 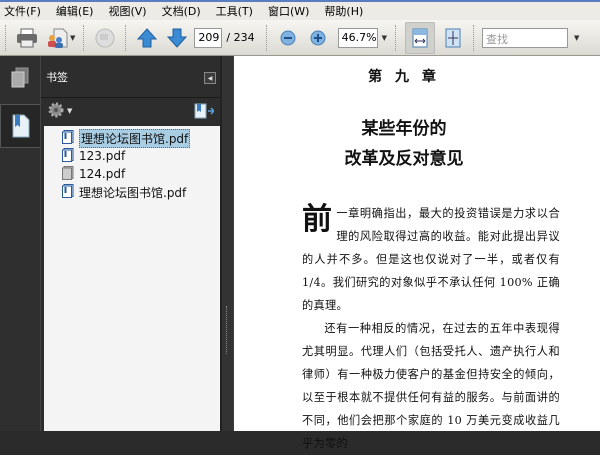 I want to click on options-gear-icon, so click(x=56, y=111).